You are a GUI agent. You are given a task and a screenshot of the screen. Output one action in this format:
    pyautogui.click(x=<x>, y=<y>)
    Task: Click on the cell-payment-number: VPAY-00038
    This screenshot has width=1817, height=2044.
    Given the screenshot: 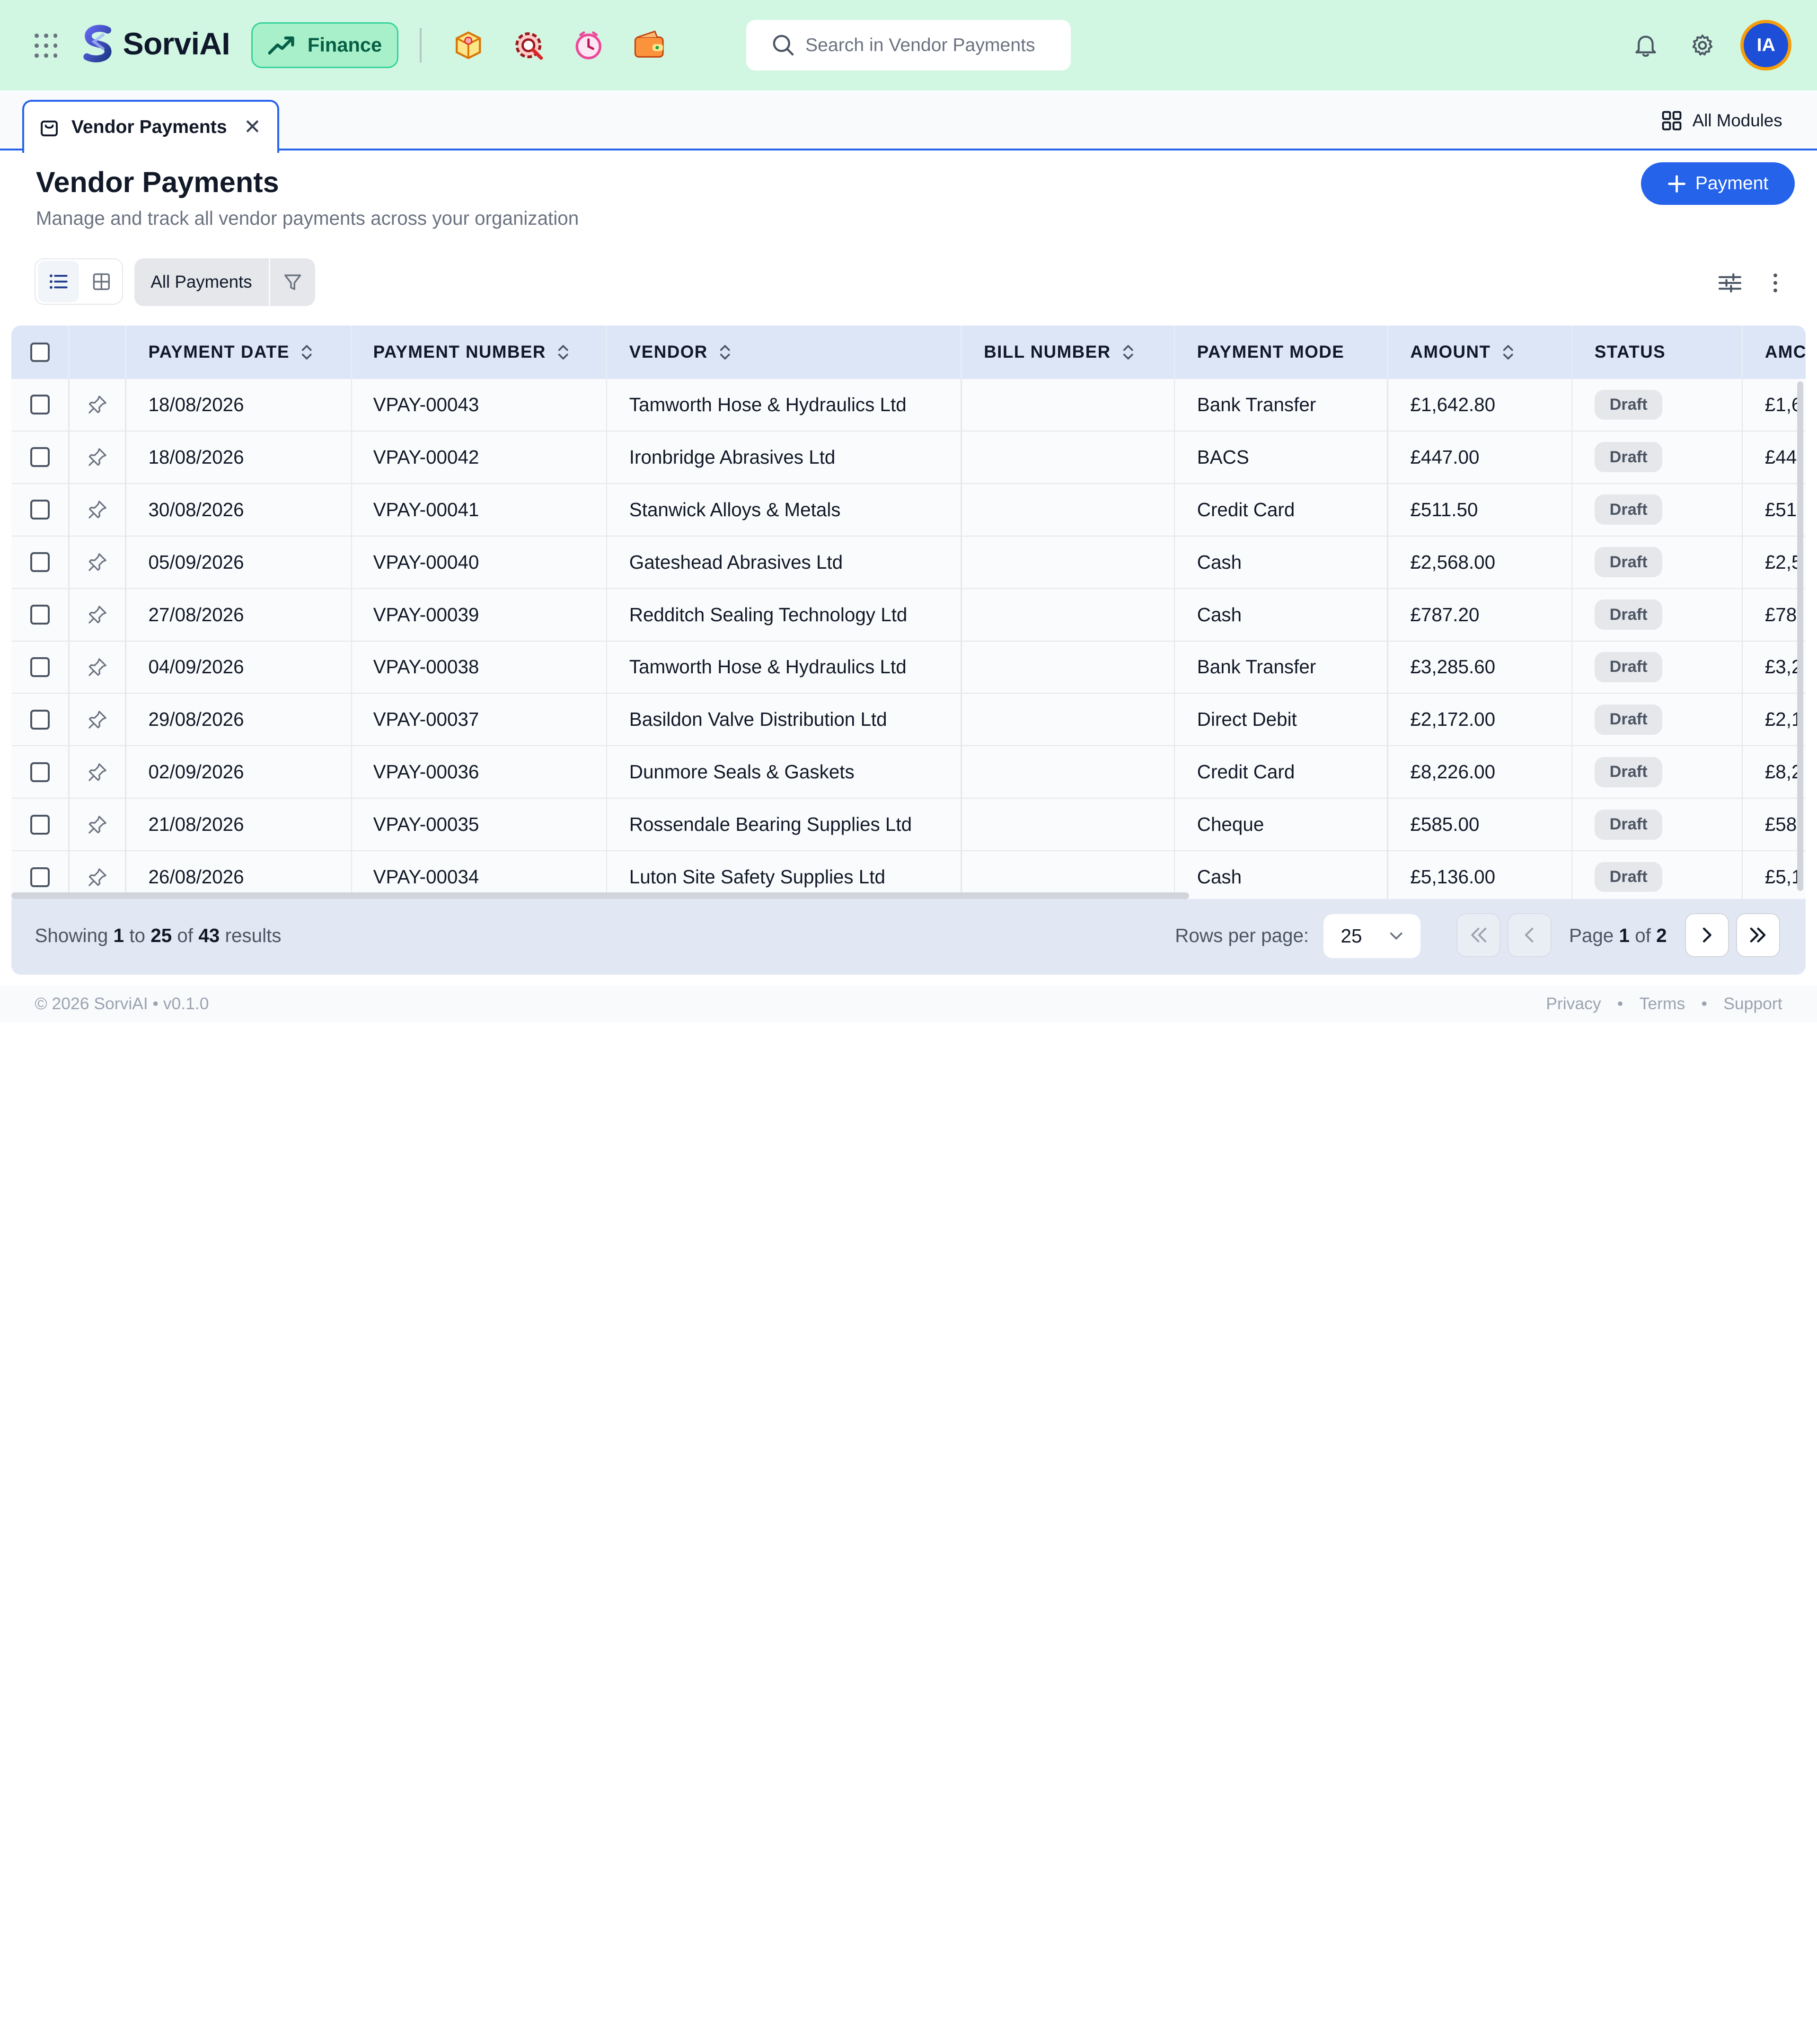 What is the action you would take?
    pyautogui.click(x=486, y=667)
    